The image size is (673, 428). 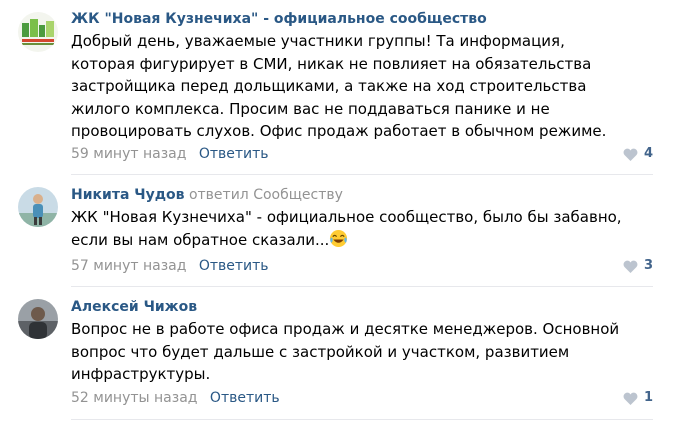 I want to click on comment-meta: 52 минуты назад Ответить, so click(x=175, y=398).